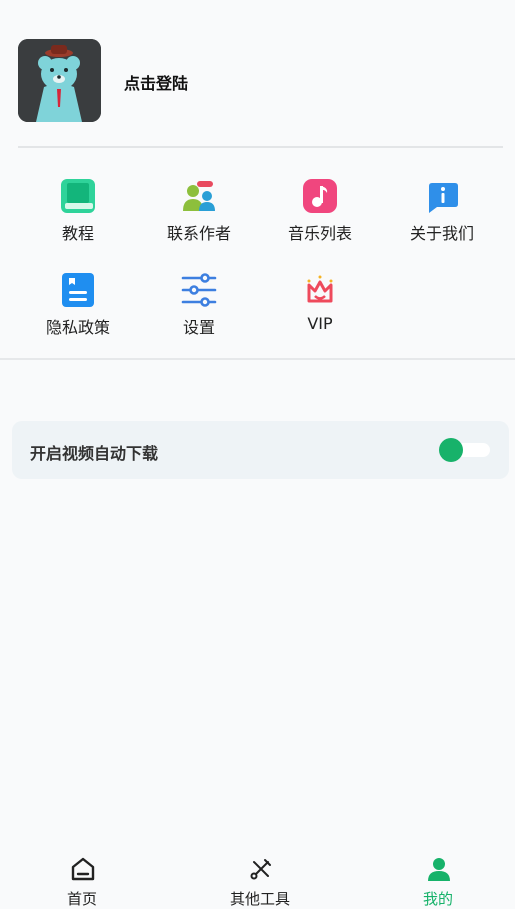 The height and width of the screenshot is (909, 515). What do you see at coordinates (156, 82) in the screenshot?
I see `login-prompt: 点击登陆` at bounding box center [156, 82].